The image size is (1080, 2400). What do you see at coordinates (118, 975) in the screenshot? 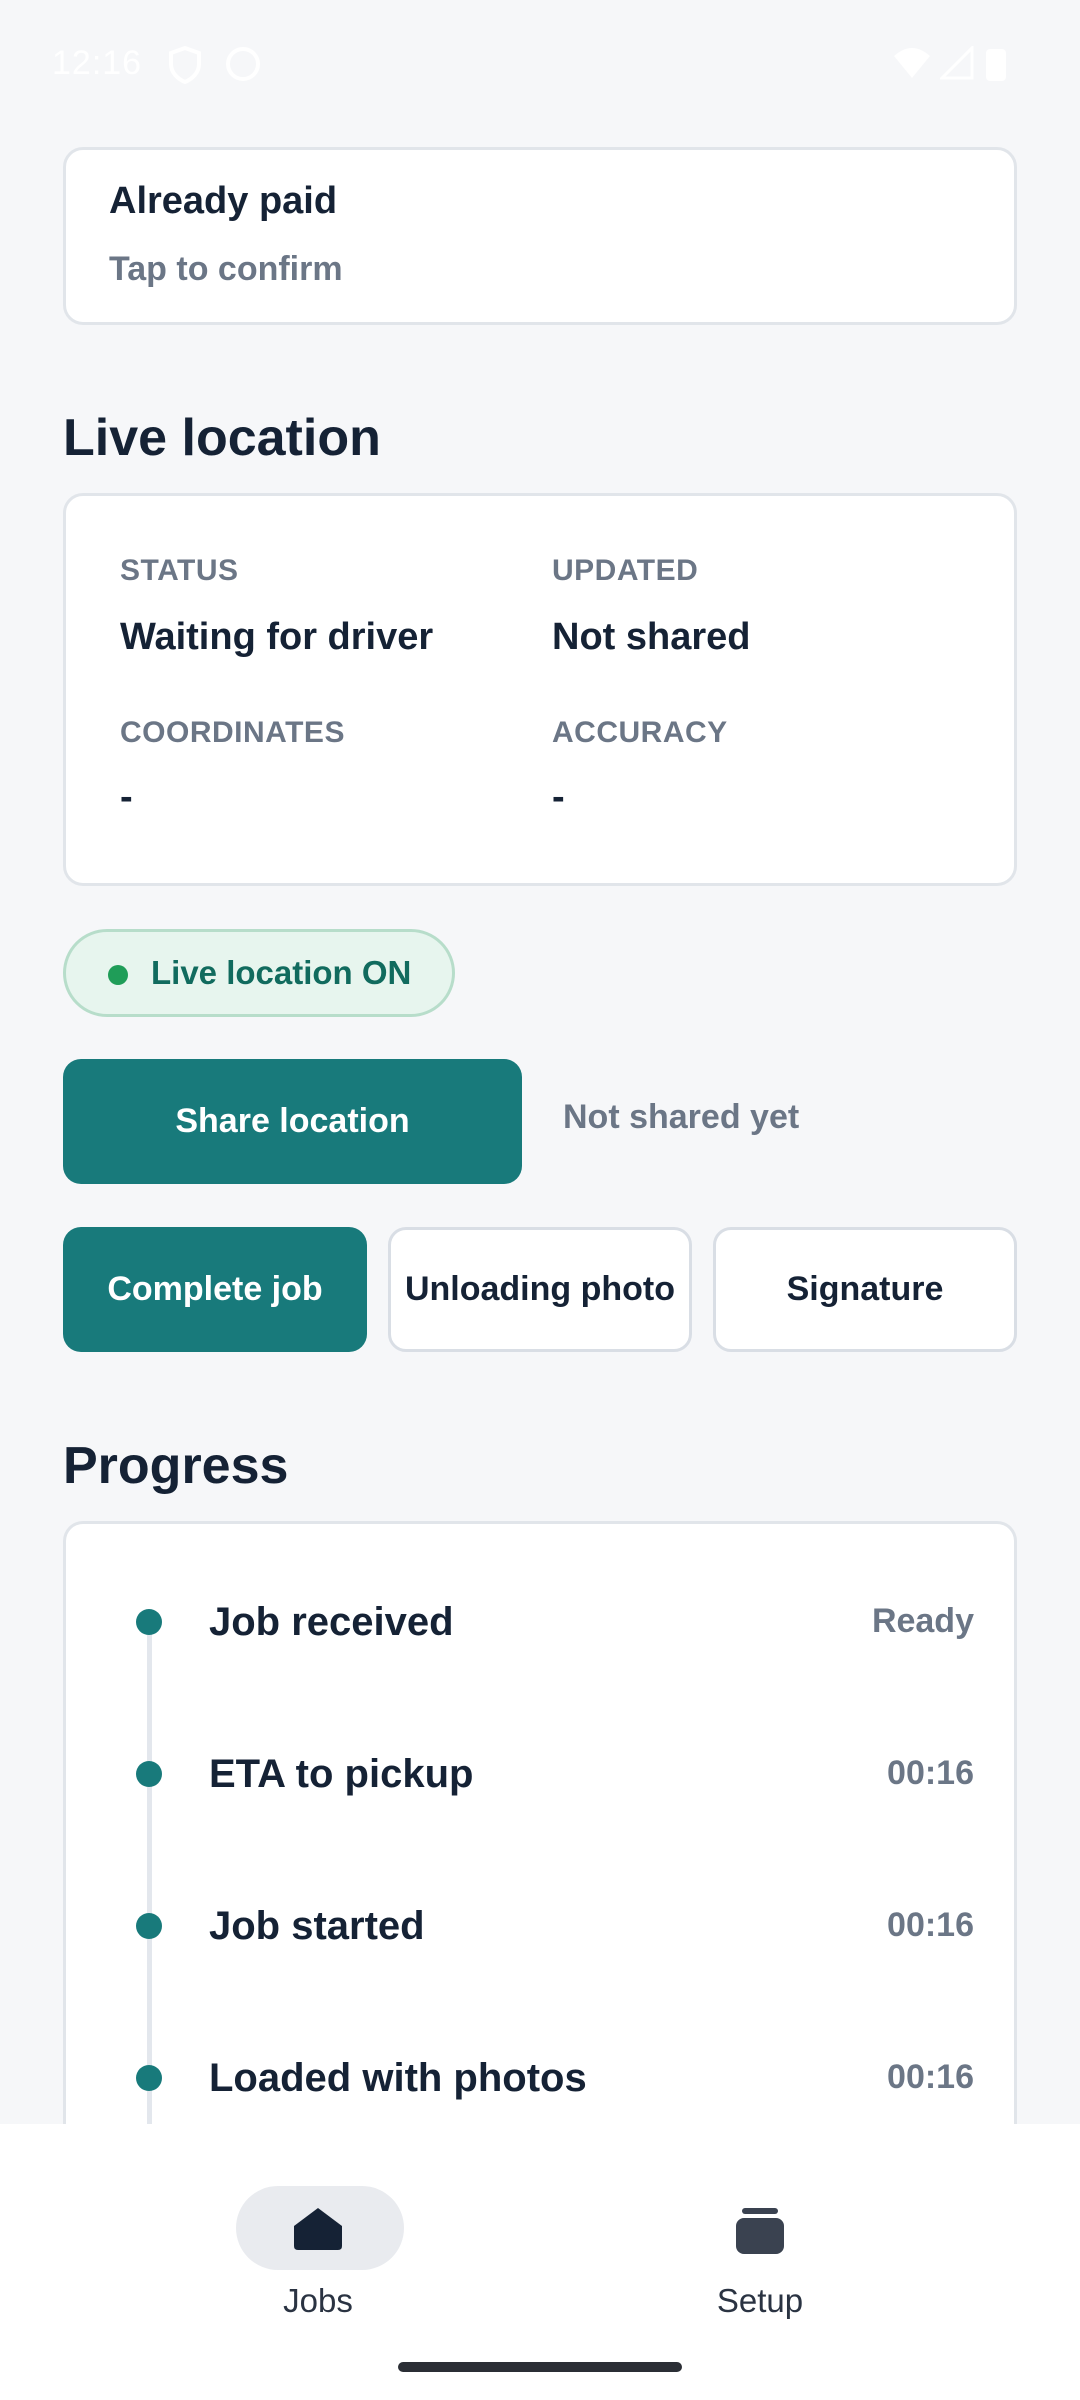
I see `live-status-dot-icon` at bounding box center [118, 975].